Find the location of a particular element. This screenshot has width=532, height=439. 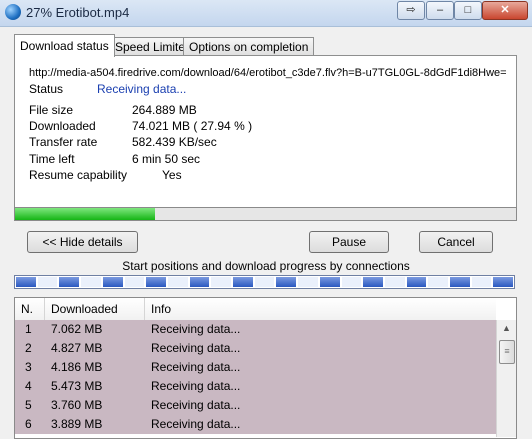

downloaded-label: Downloaded is located at coordinates (62, 126).